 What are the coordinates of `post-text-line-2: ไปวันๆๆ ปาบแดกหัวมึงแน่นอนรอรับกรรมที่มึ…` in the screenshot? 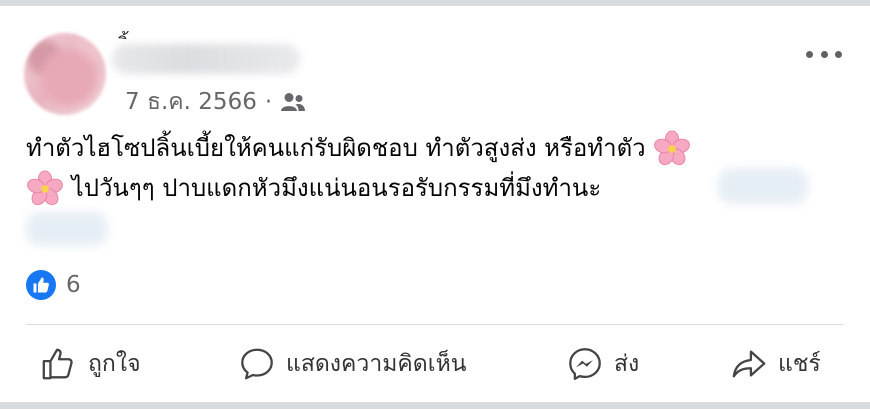 It's located at (313, 189).